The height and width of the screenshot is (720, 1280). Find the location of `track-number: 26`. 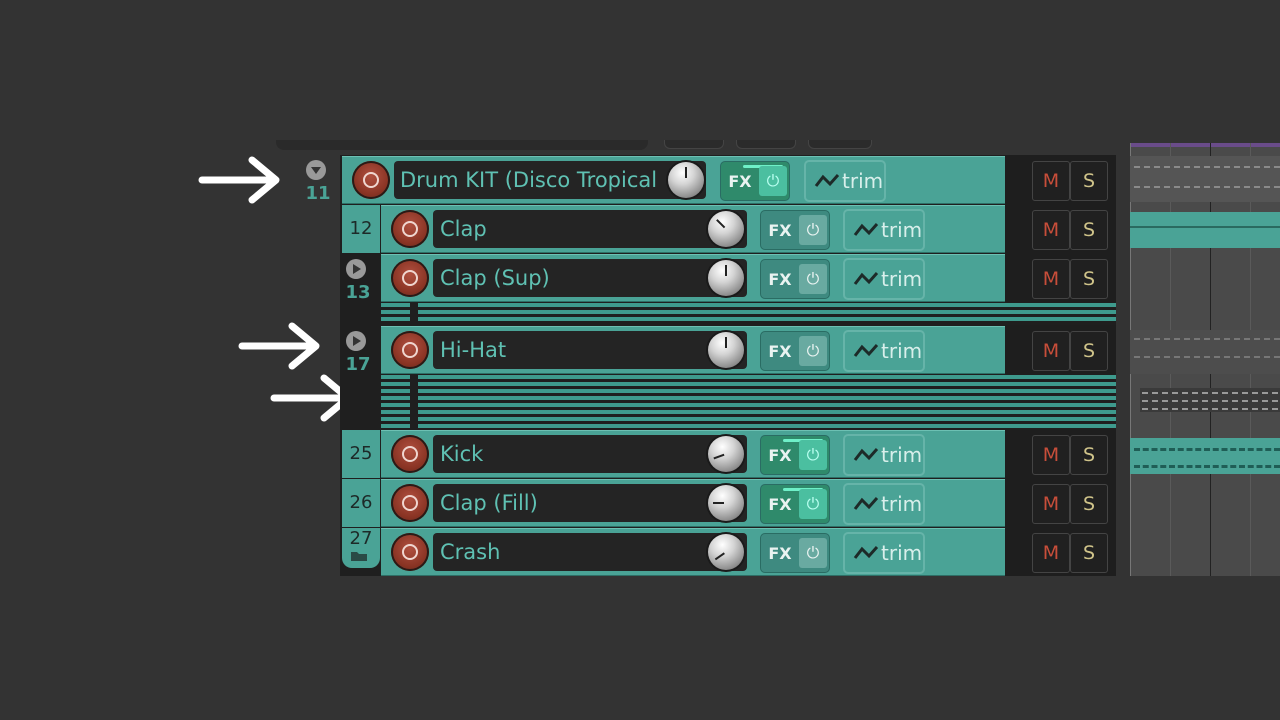

track-number: 26 is located at coordinates (361, 502).